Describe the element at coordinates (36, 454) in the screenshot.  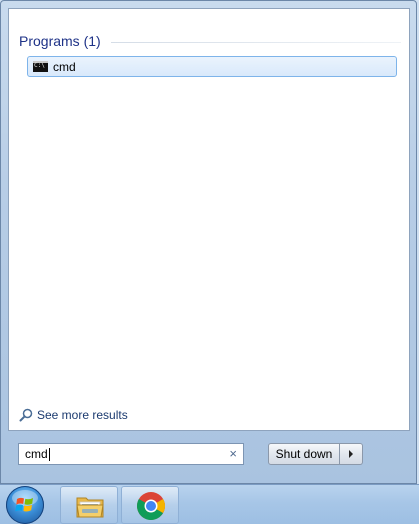
I see `search-input-value: cmd` at that location.